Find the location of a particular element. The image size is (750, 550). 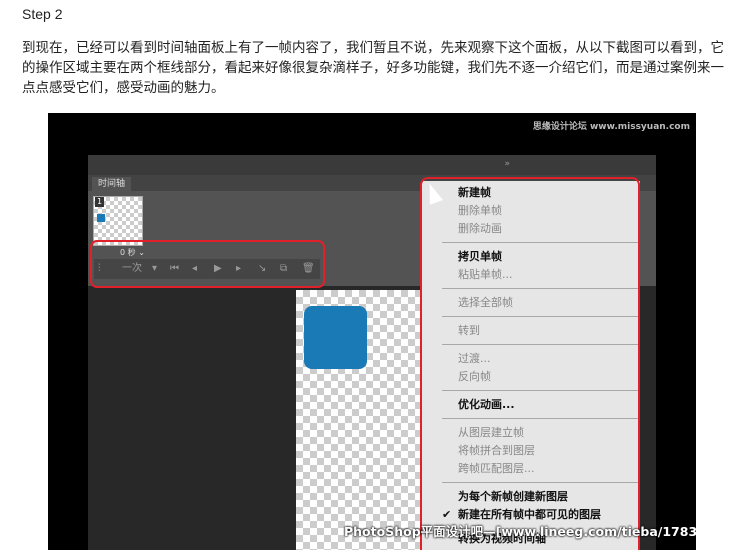

controls-highlight-box is located at coordinates (207, 264).